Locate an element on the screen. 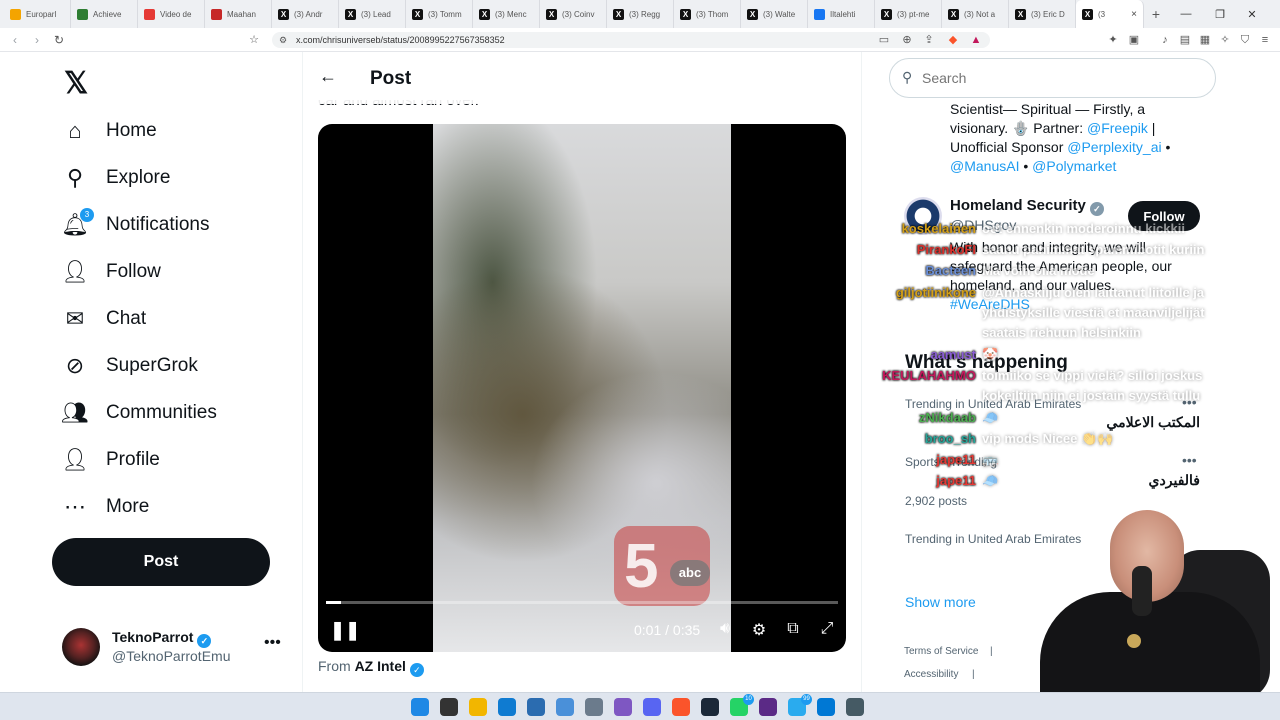  browser-tab: X (3) Coinv is located at coordinates (573, 14).